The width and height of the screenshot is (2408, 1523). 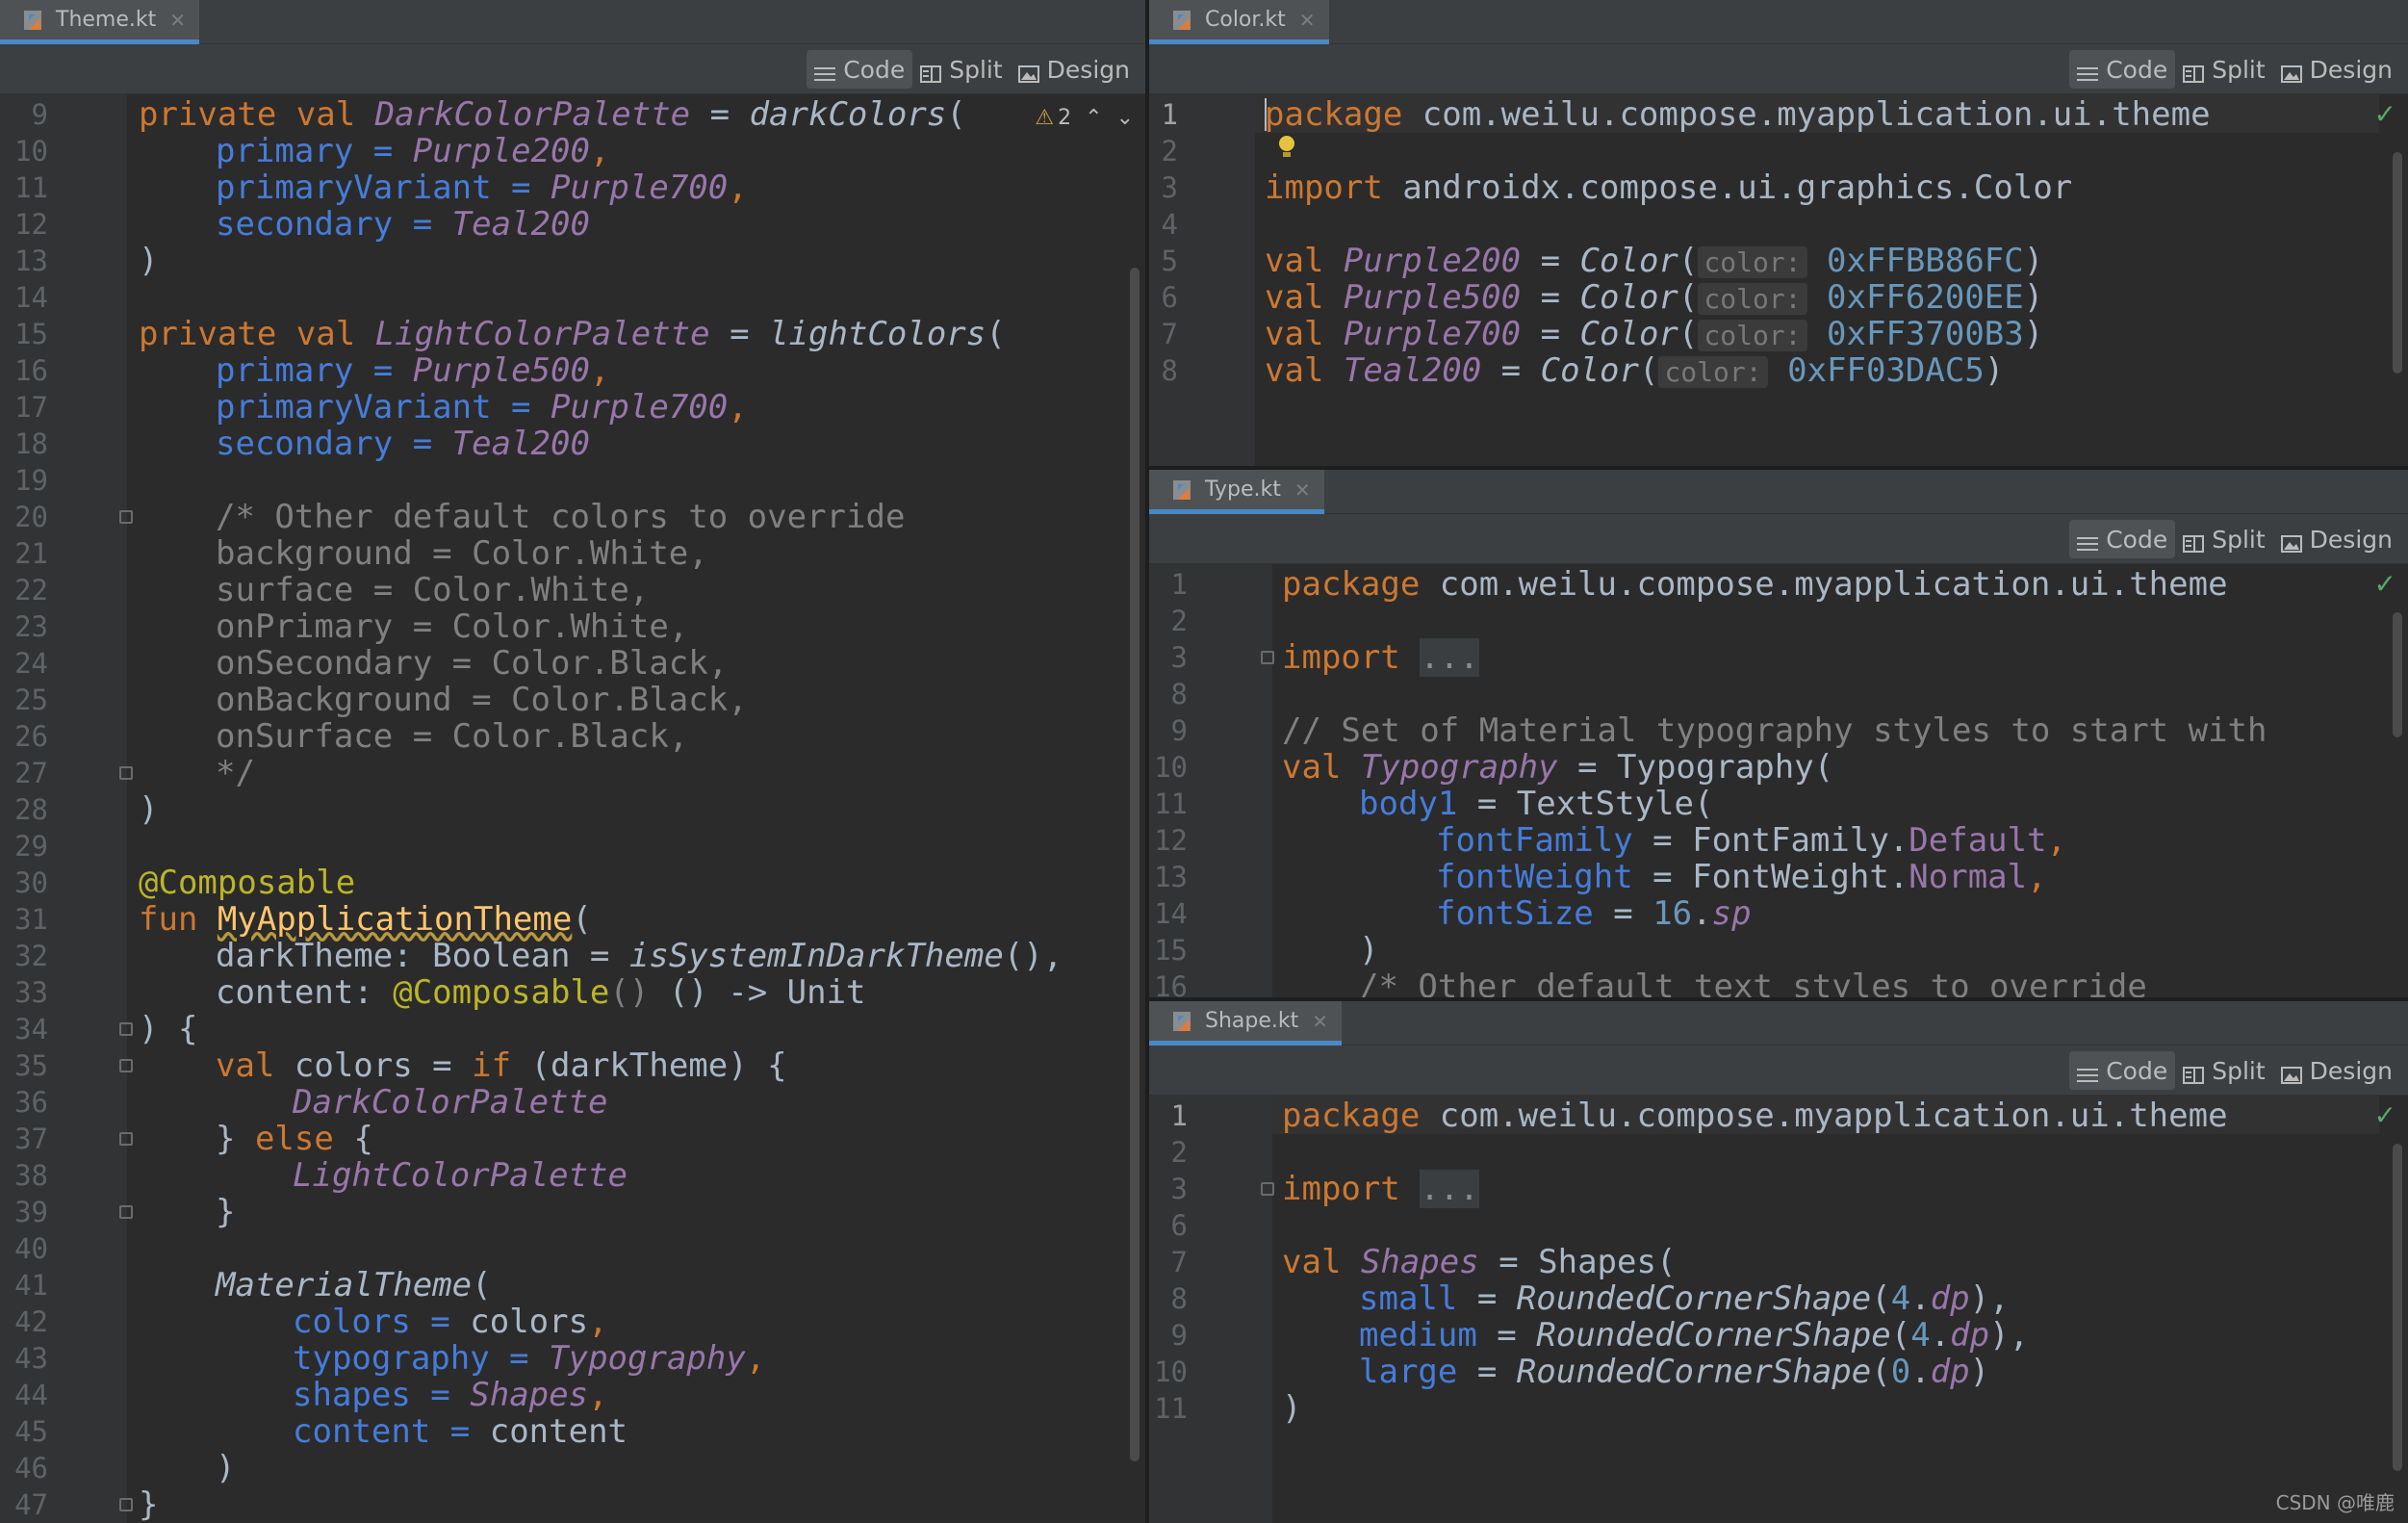 What do you see at coordinates (1171, 914) in the screenshot?
I see `line-number: 14` at bounding box center [1171, 914].